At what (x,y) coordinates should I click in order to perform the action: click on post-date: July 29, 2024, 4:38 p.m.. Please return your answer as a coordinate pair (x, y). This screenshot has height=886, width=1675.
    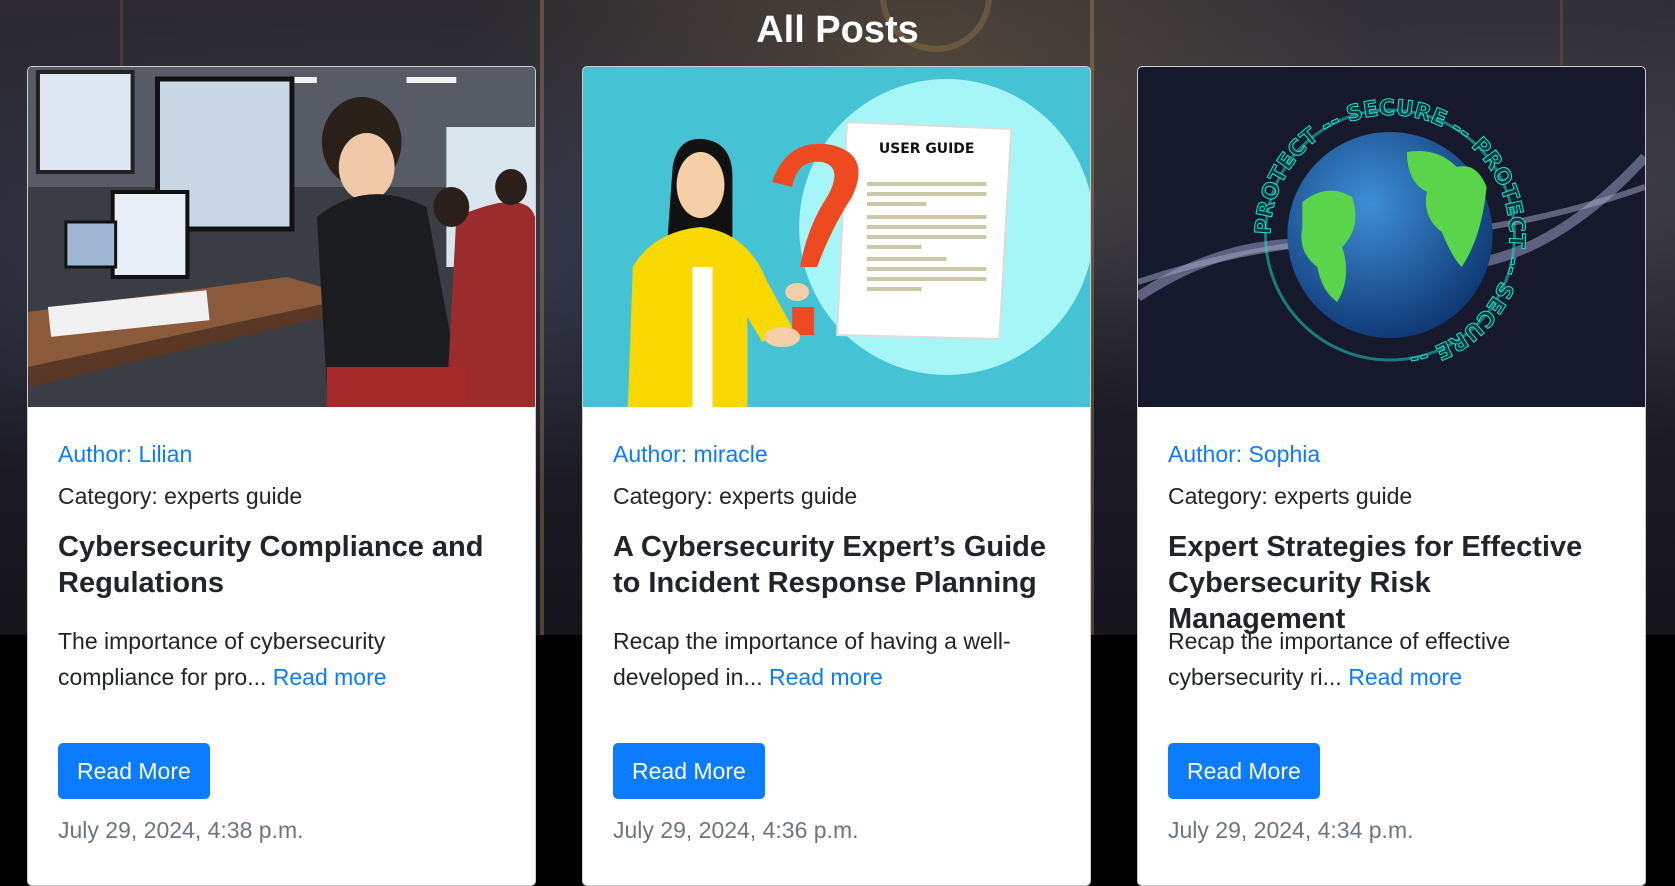
    Looking at the image, I should click on (181, 830).